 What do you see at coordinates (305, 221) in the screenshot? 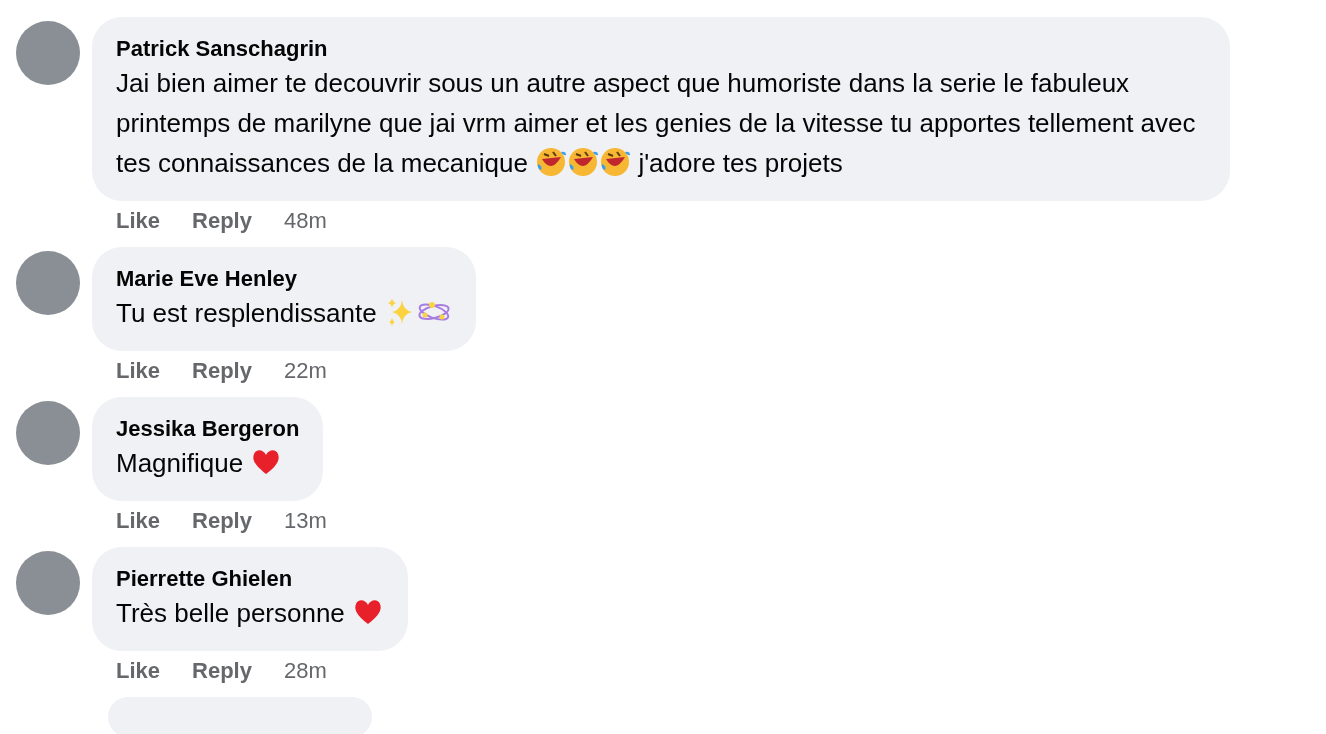
I see `timestamp: 48m` at bounding box center [305, 221].